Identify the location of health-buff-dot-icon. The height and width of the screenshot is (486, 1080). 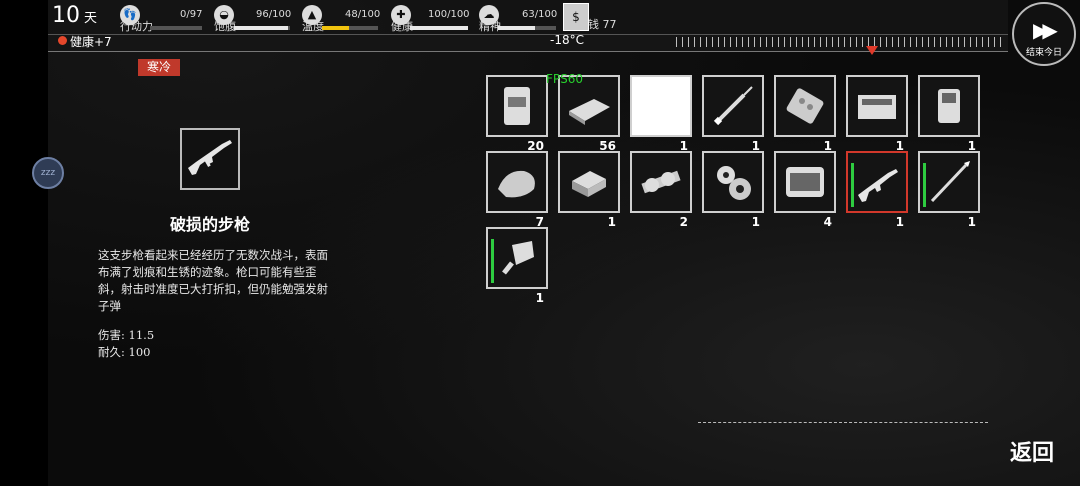
(62, 40).